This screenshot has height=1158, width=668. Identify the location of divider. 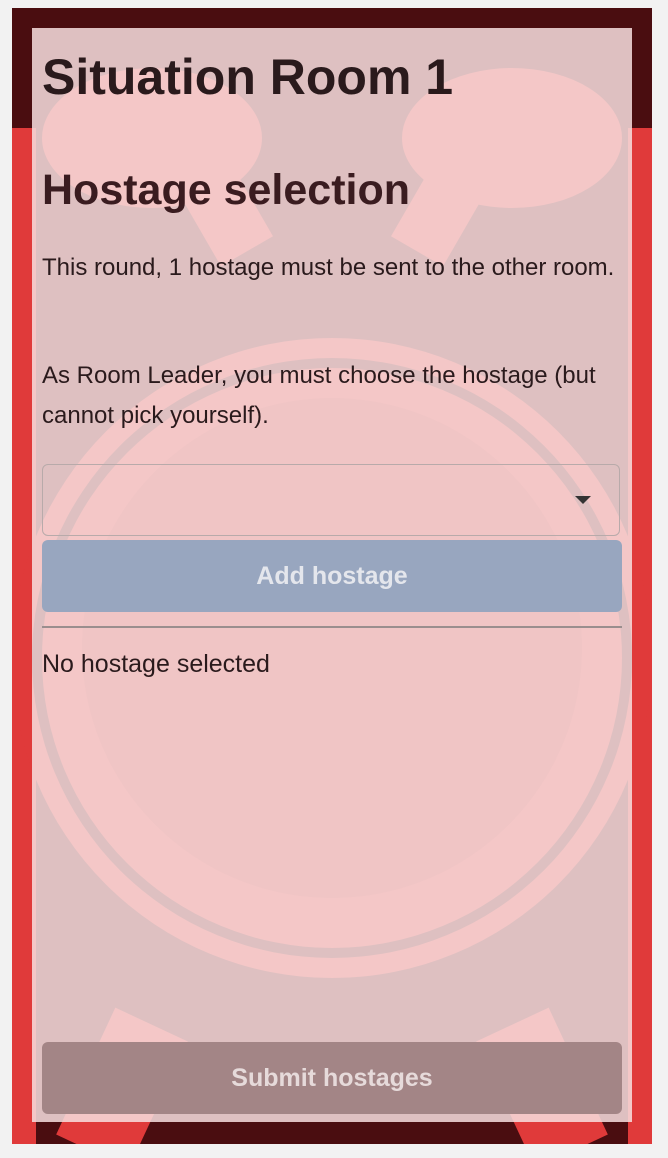
(332, 627).